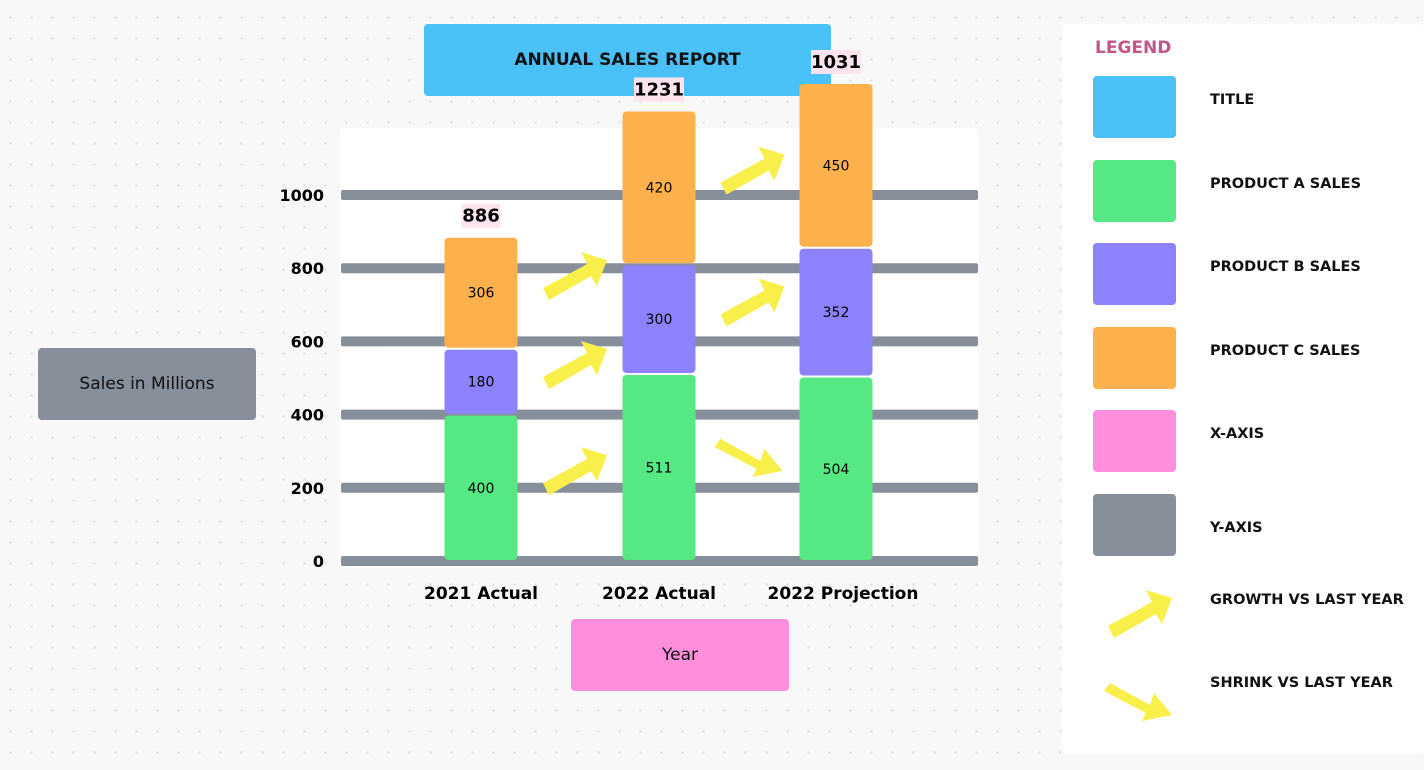  I want to click on shrink-arrow-icon, so click(1138, 702).